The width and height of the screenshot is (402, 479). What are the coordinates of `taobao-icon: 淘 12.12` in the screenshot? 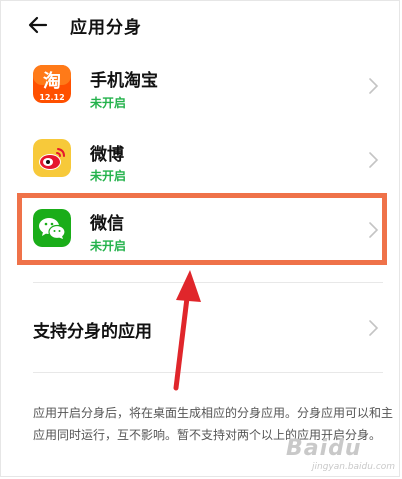 It's located at (52, 84).